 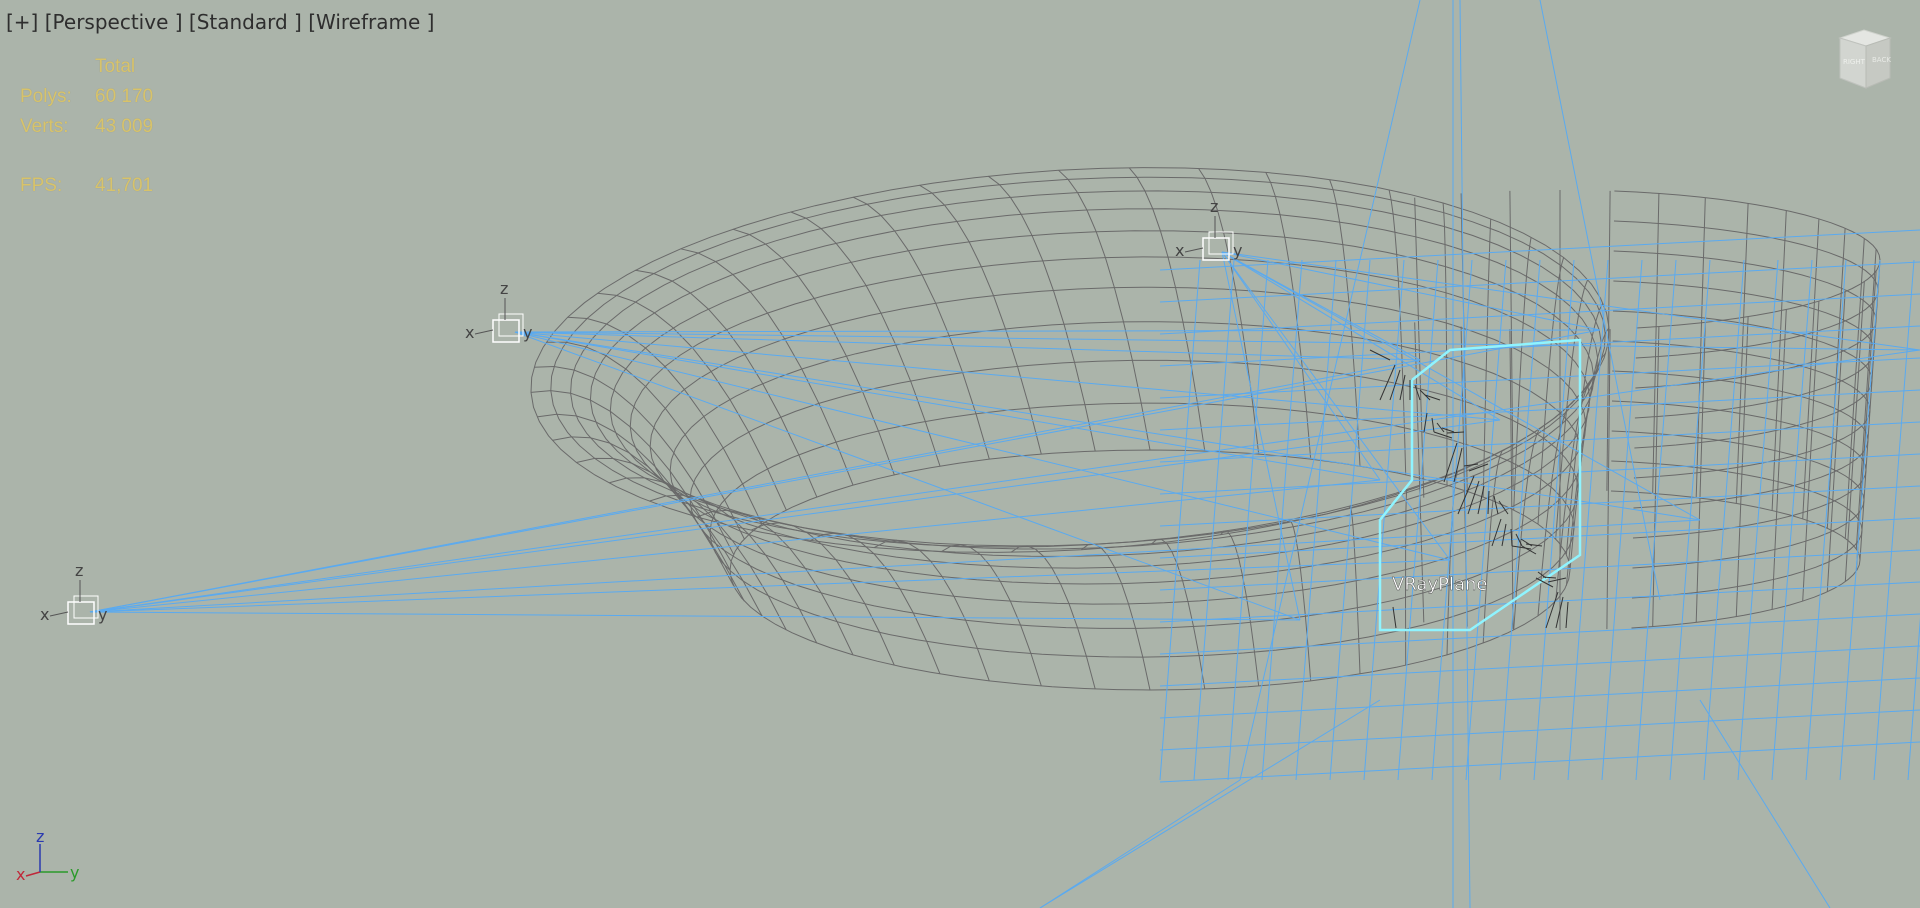 What do you see at coordinates (245, 22) in the screenshot?
I see `viewport-shading-standard-menu: [Standard ]` at bounding box center [245, 22].